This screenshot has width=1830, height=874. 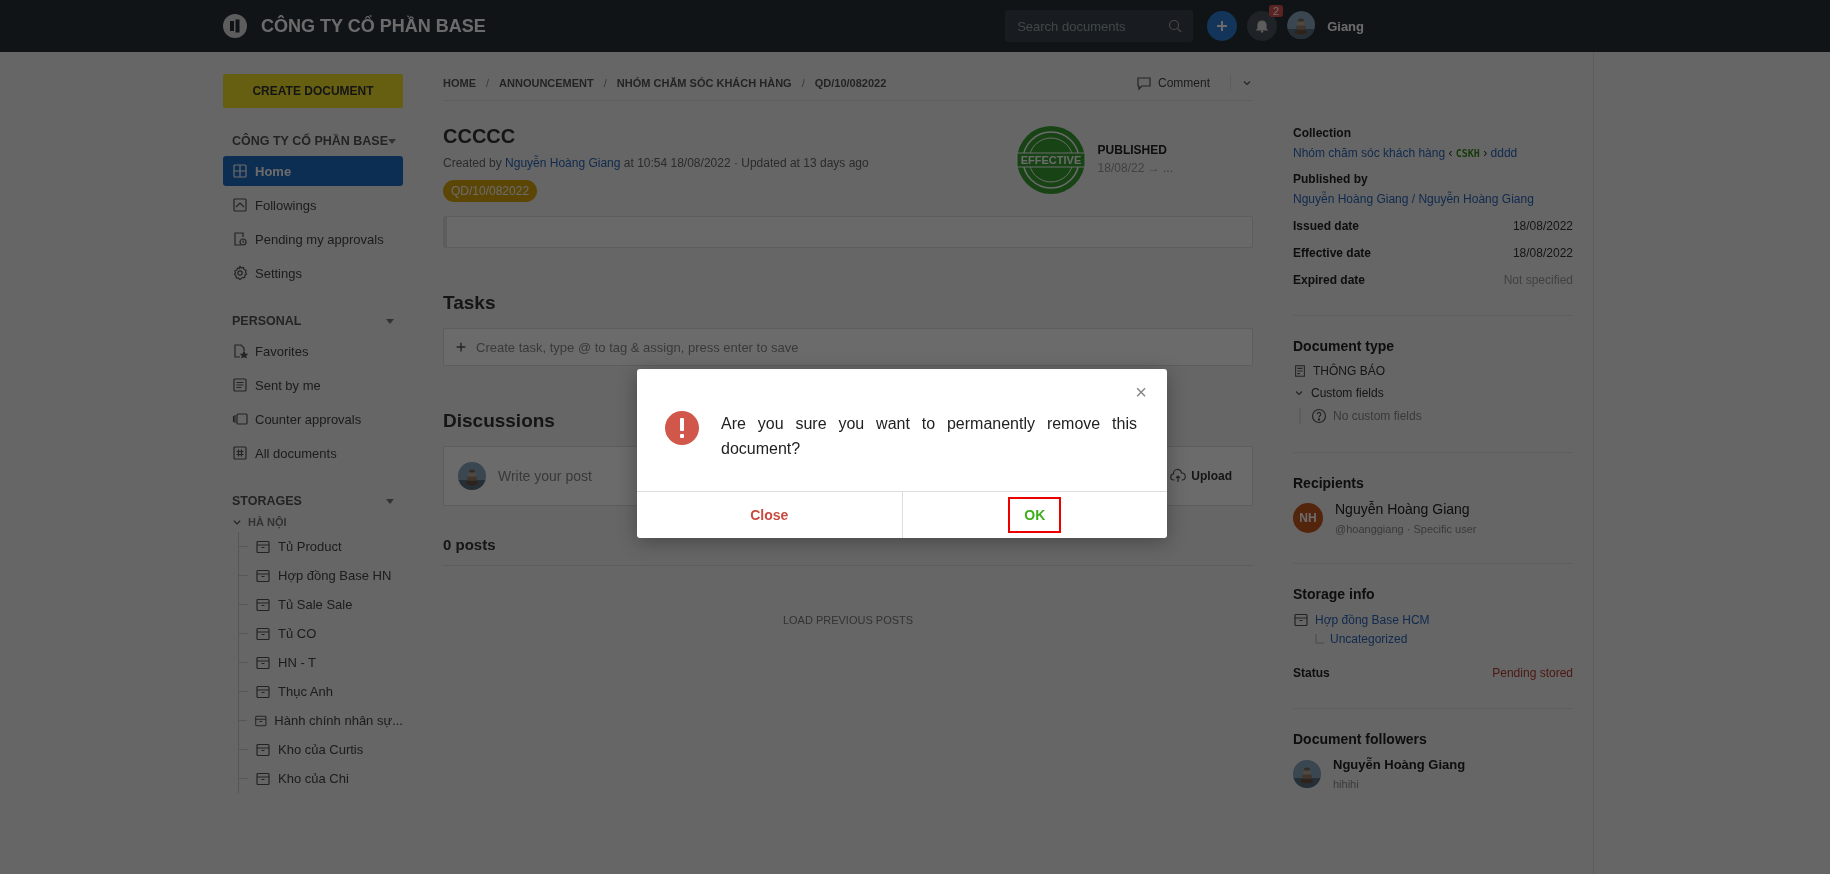 What do you see at coordinates (240, 351) in the screenshot?
I see `star-document-icon` at bounding box center [240, 351].